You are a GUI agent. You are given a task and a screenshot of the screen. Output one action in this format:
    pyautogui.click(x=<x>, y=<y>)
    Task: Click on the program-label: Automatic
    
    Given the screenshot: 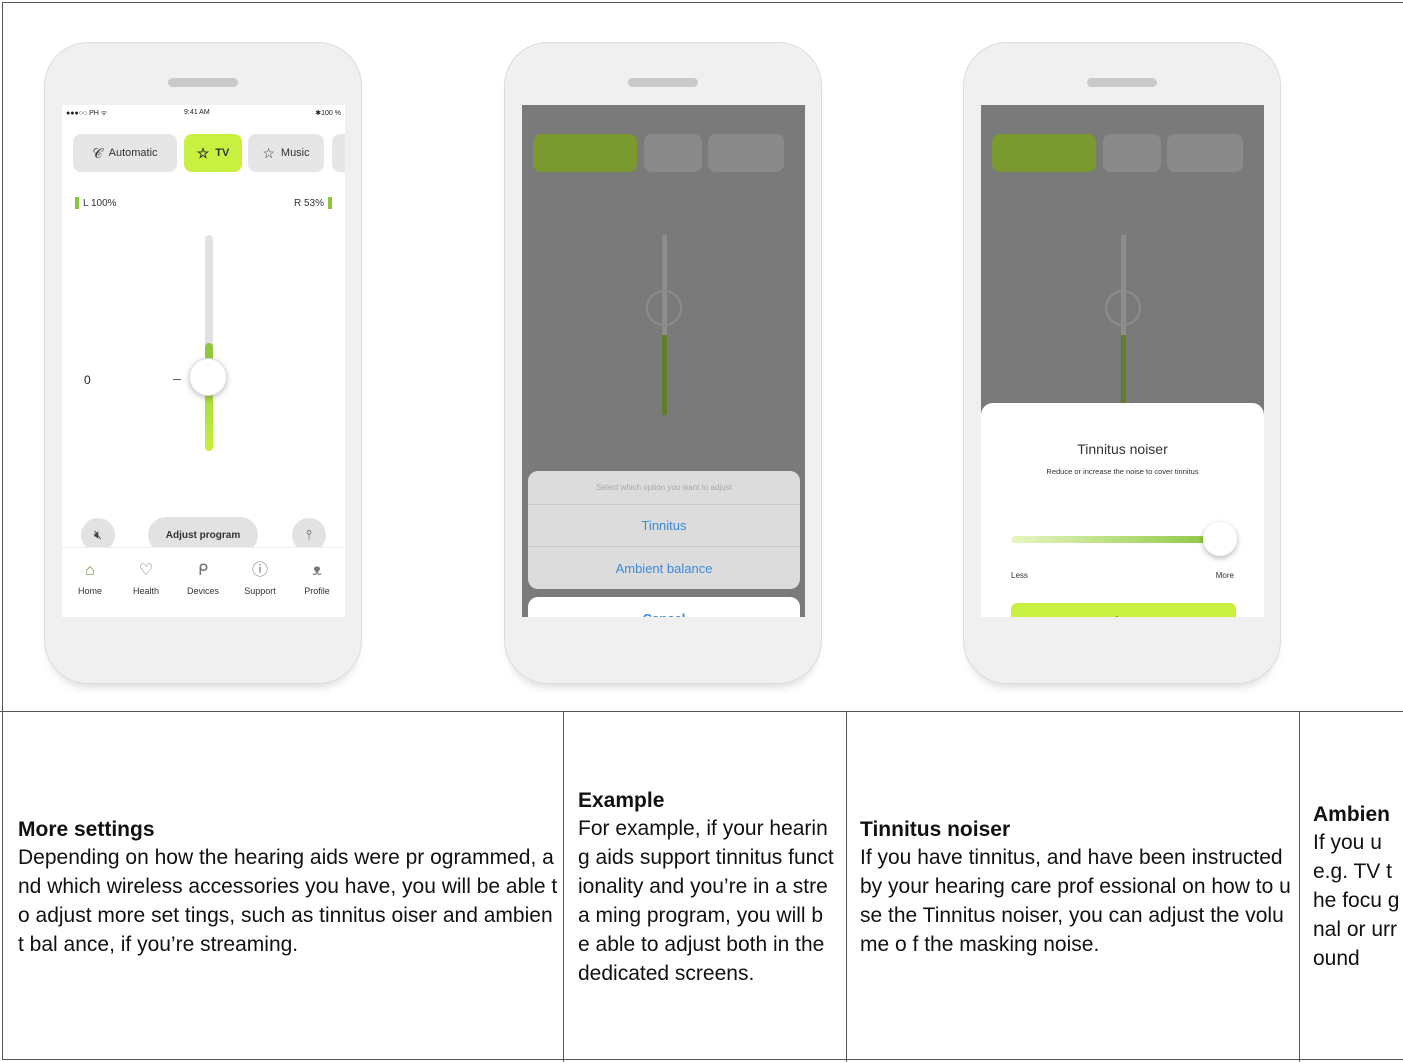 What is the action you would take?
    pyautogui.click(x=133, y=153)
    